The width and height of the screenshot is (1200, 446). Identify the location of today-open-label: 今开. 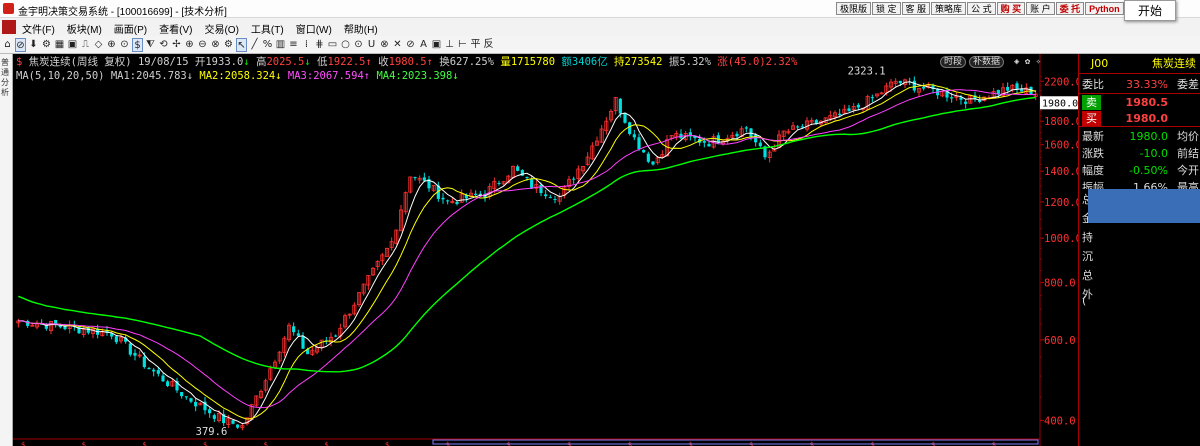
(1188, 170).